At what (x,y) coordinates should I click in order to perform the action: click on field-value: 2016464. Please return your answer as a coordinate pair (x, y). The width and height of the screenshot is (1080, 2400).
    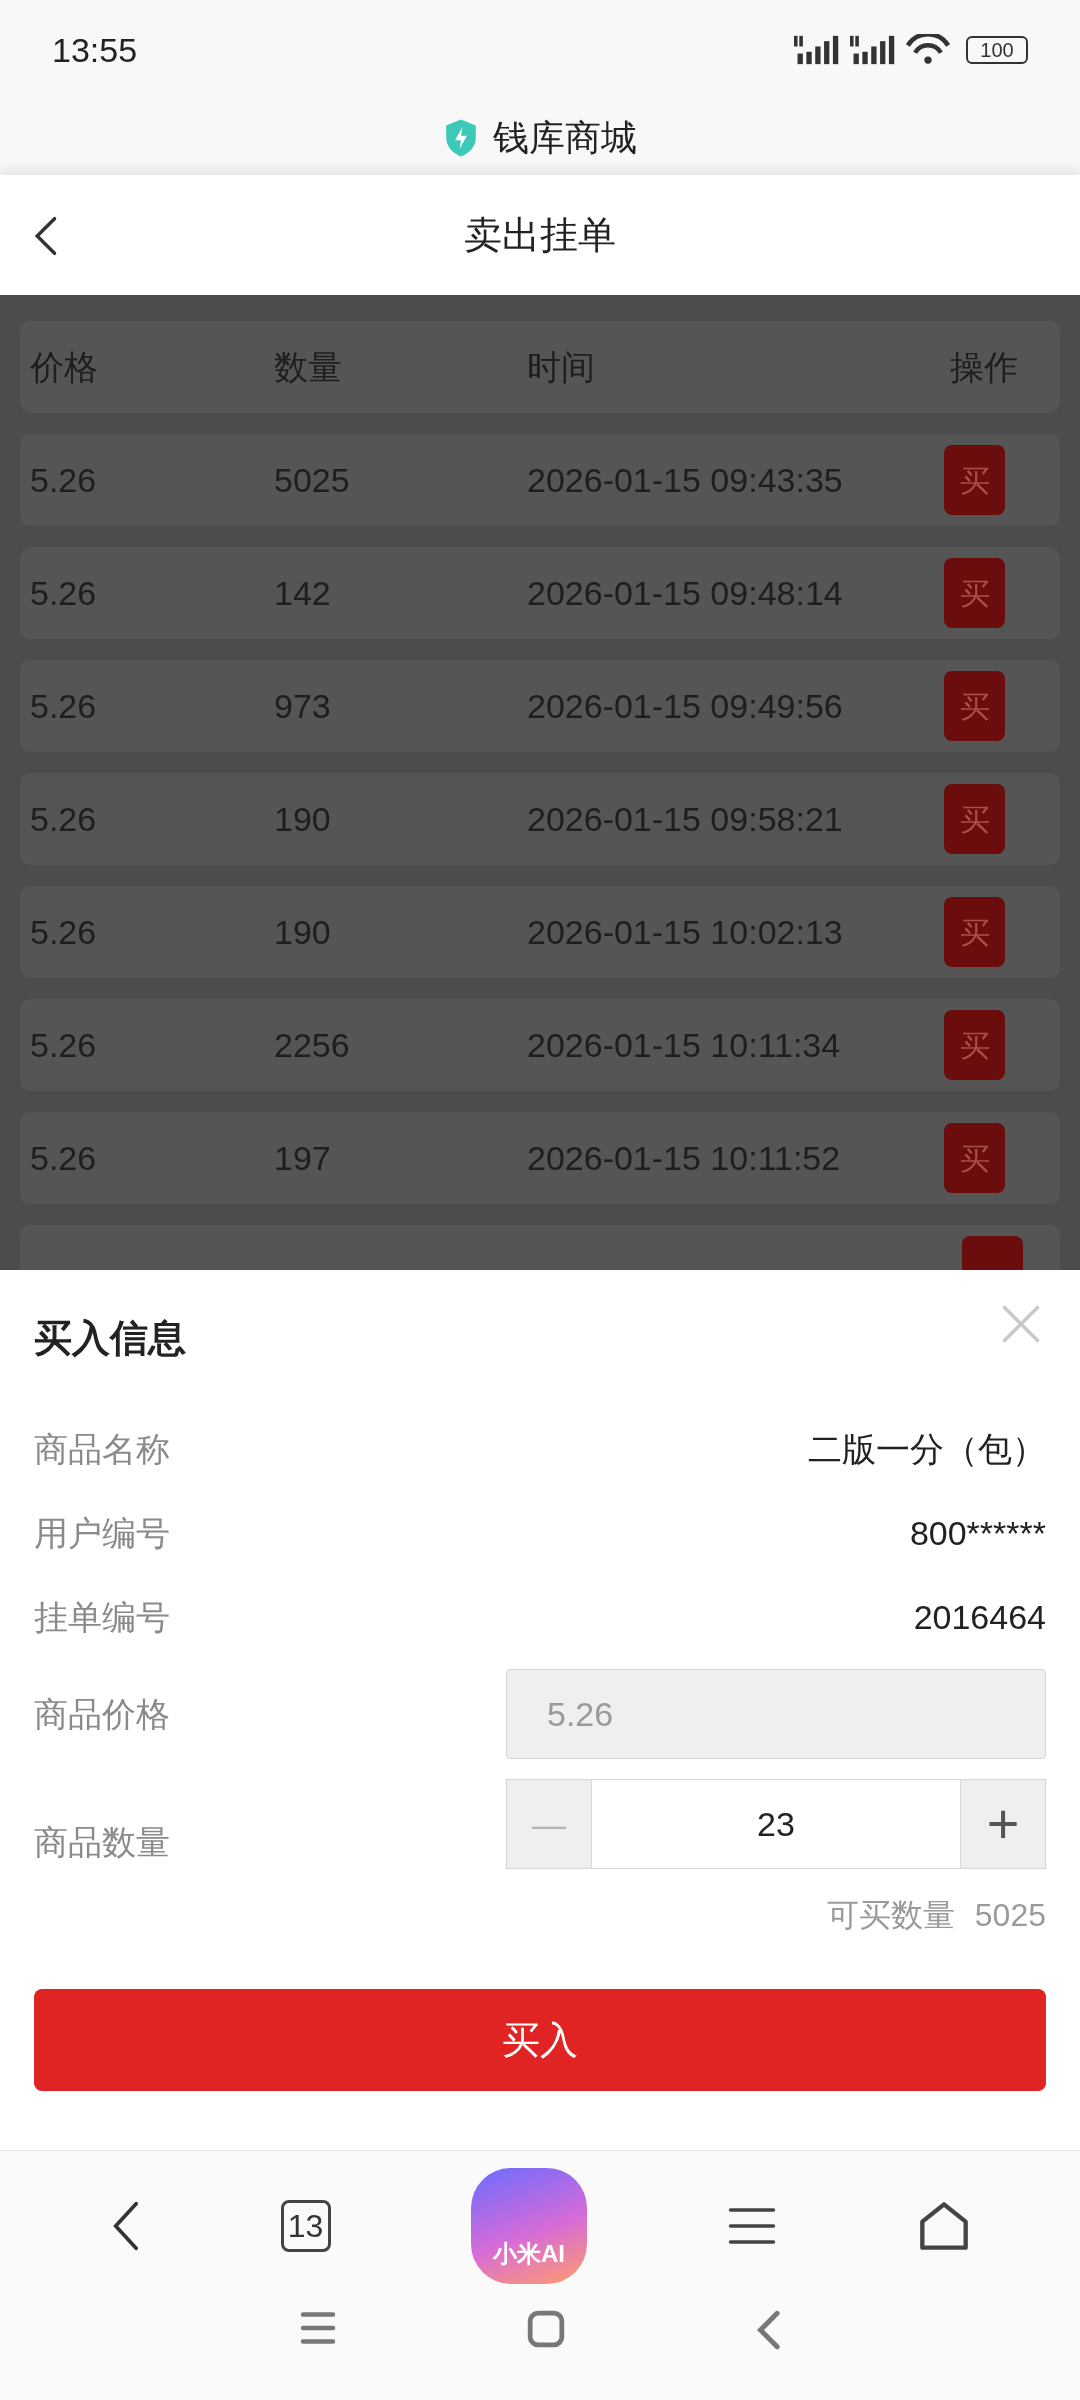
    Looking at the image, I should click on (979, 1617).